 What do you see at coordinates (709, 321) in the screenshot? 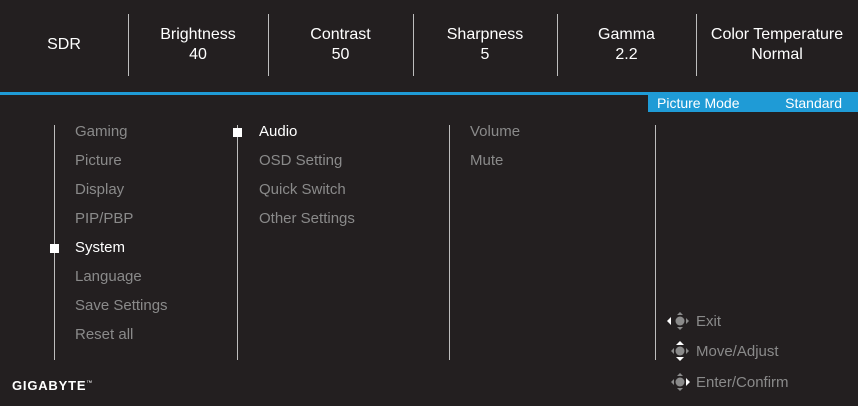
I see `hint-exit-label: Exit` at bounding box center [709, 321].